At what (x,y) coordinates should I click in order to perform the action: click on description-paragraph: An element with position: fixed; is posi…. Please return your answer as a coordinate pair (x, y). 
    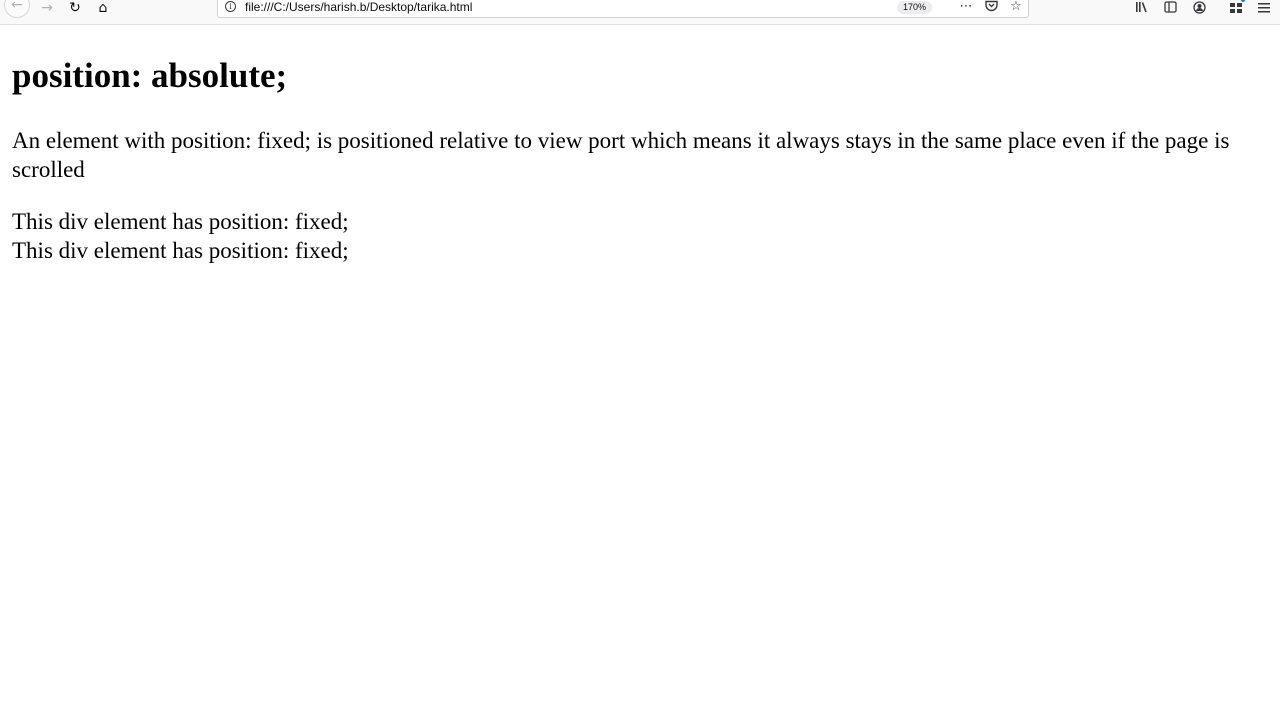
    Looking at the image, I should click on (621, 155).